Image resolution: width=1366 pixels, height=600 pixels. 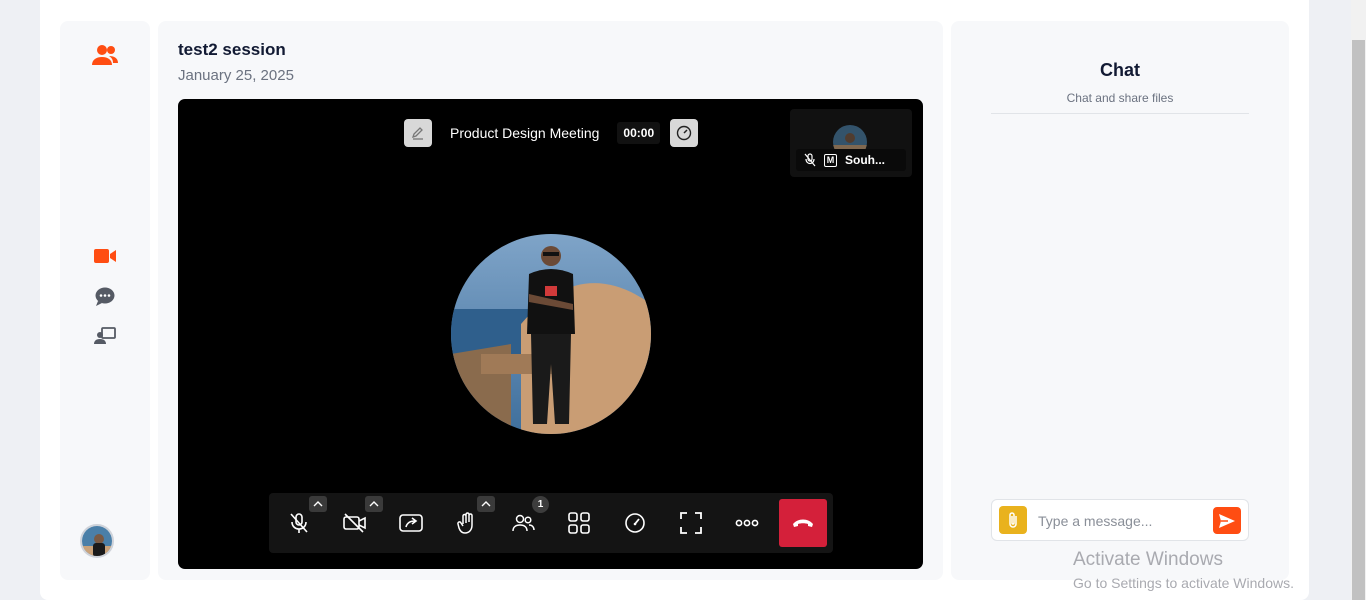 I want to click on watermark-subtitle: Go to Settings to activate Windows., so click(x=1183, y=583).